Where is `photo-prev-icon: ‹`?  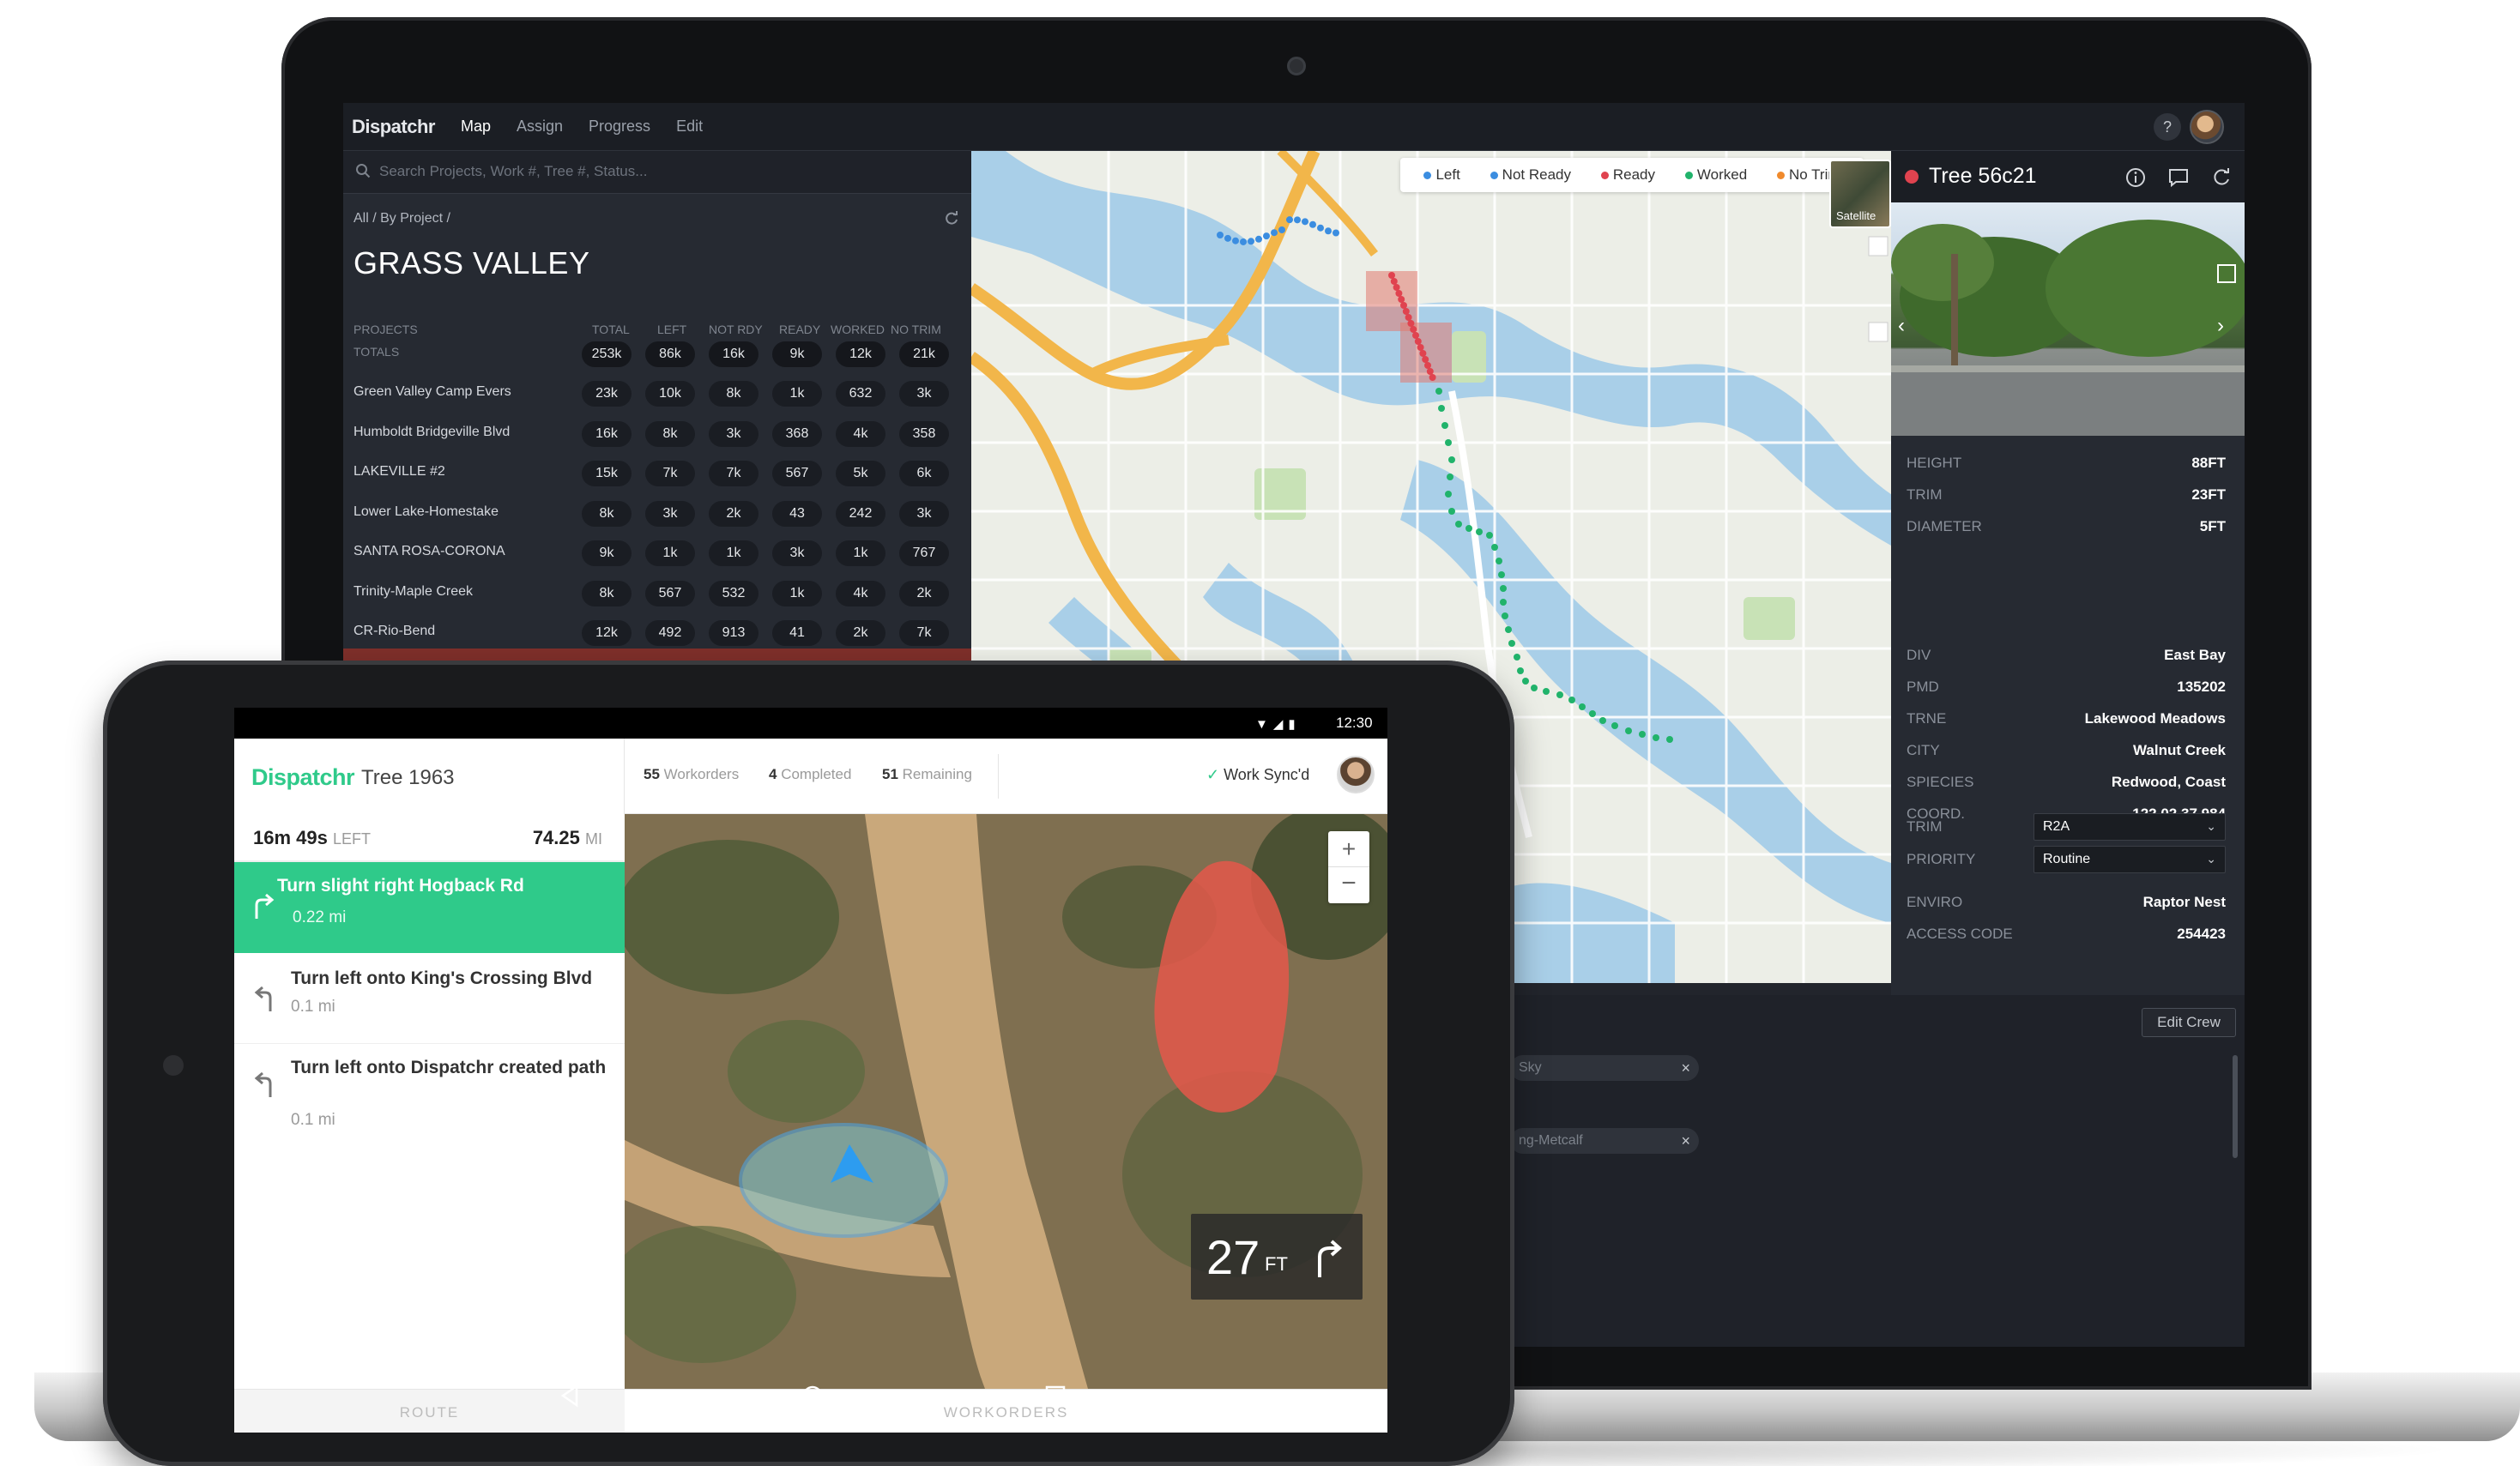 photo-prev-icon: ‹ is located at coordinates (1908, 327).